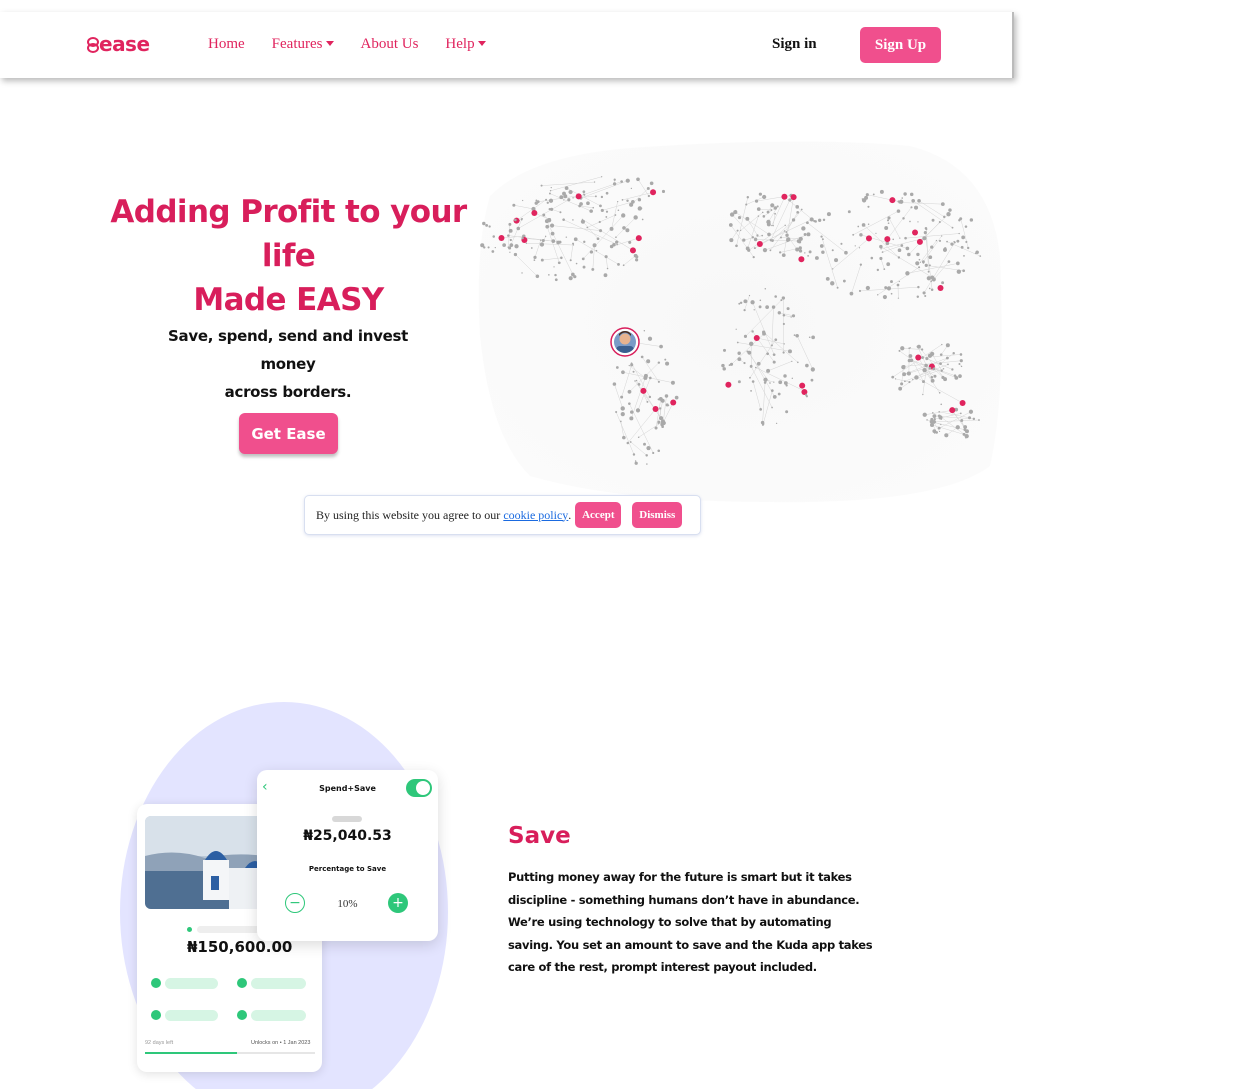  I want to click on get-ease-button: Get Ease, so click(288, 433).